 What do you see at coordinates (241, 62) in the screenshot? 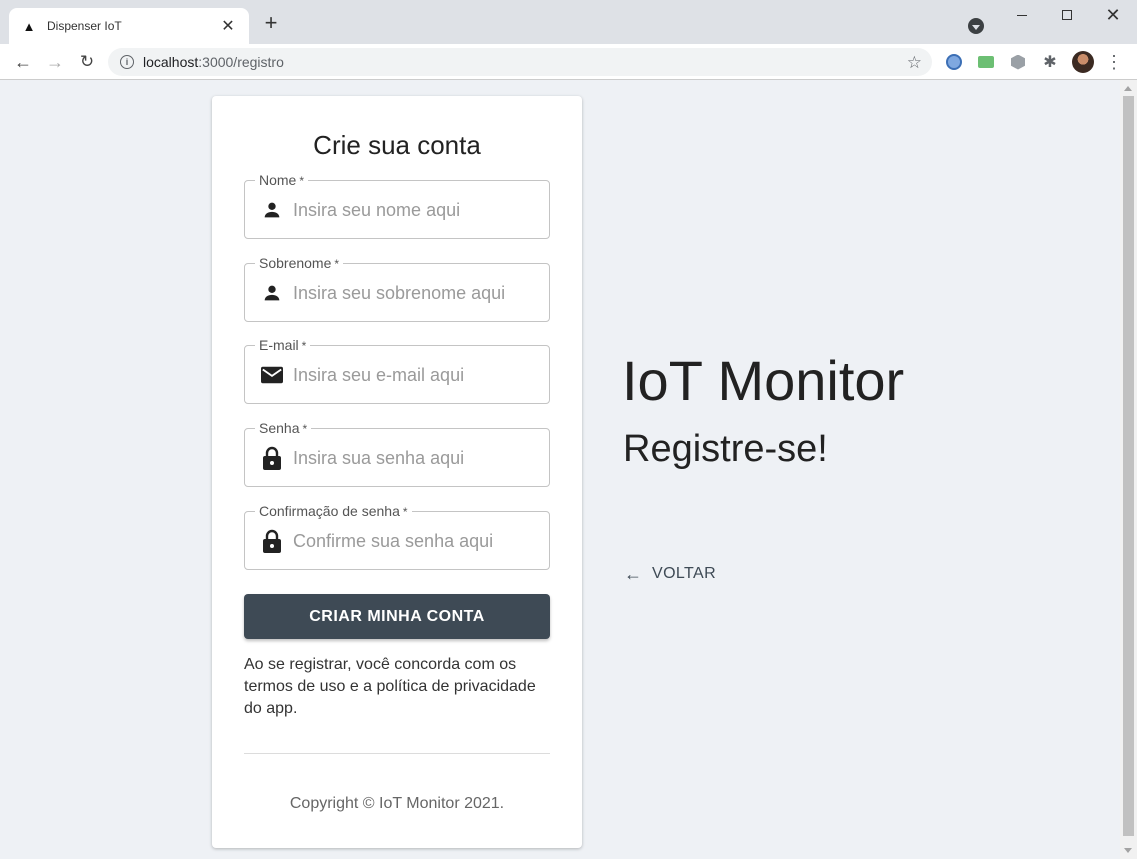
I see `url-path: :3000/registro` at bounding box center [241, 62].